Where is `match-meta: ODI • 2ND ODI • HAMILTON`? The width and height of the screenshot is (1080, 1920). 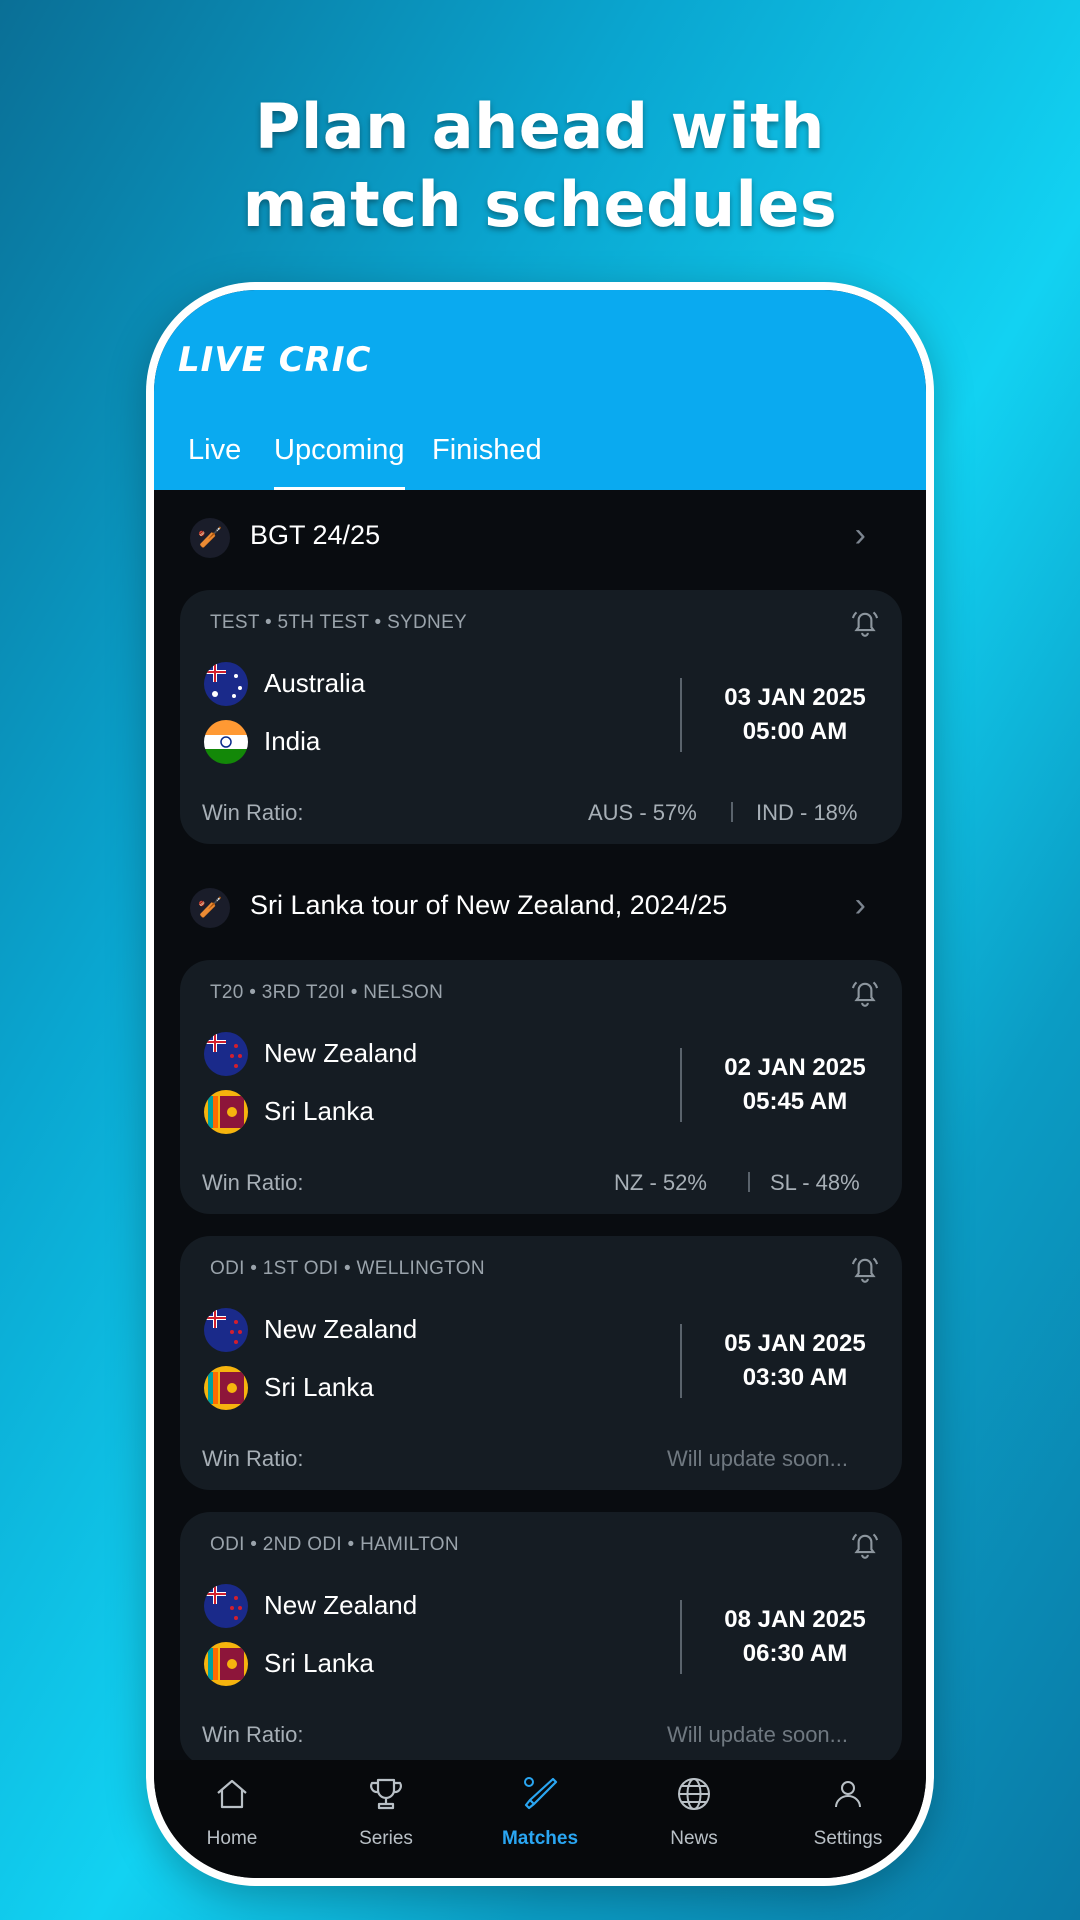 match-meta: ODI • 2ND ODI • HAMILTON is located at coordinates (334, 1544).